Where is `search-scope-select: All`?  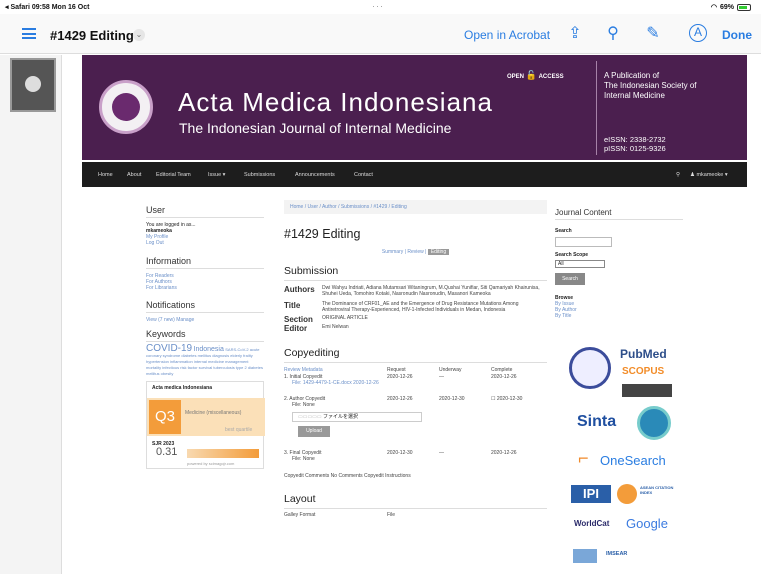
search-scope-select: All is located at coordinates (580, 264).